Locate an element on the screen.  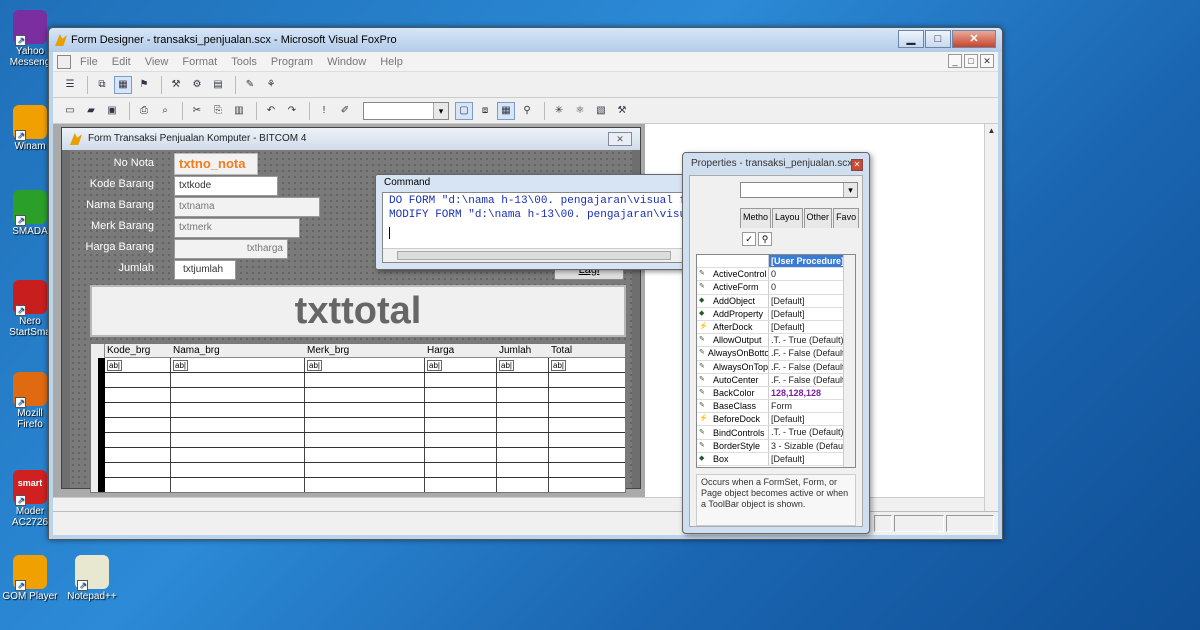
print-preview-icon: ⌕ is located at coordinates (165, 111).